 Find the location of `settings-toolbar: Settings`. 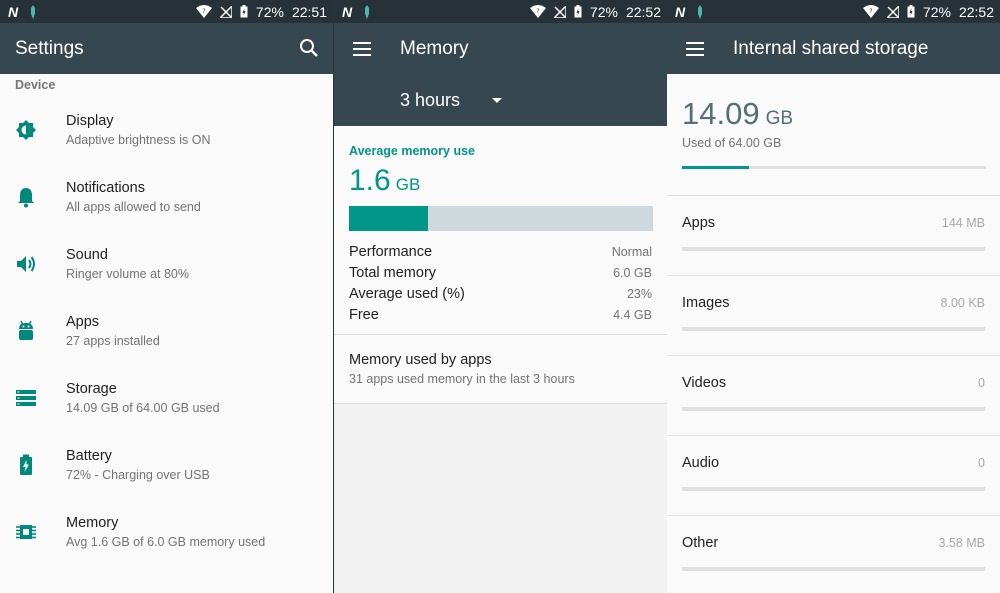

settings-toolbar: Settings is located at coordinates (166, 48).